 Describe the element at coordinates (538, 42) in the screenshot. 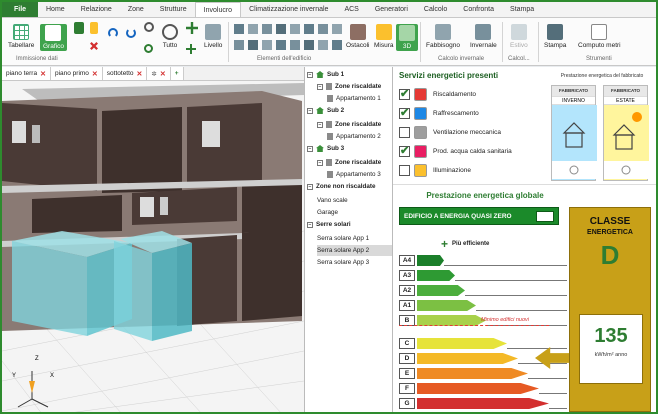

I see `ribbon-separator` at that location.